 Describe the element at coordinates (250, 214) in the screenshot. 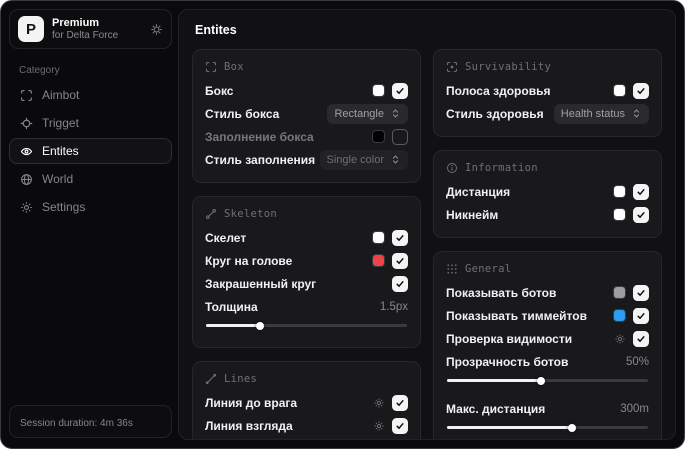

I see `section-header: Skeleton` at that location.